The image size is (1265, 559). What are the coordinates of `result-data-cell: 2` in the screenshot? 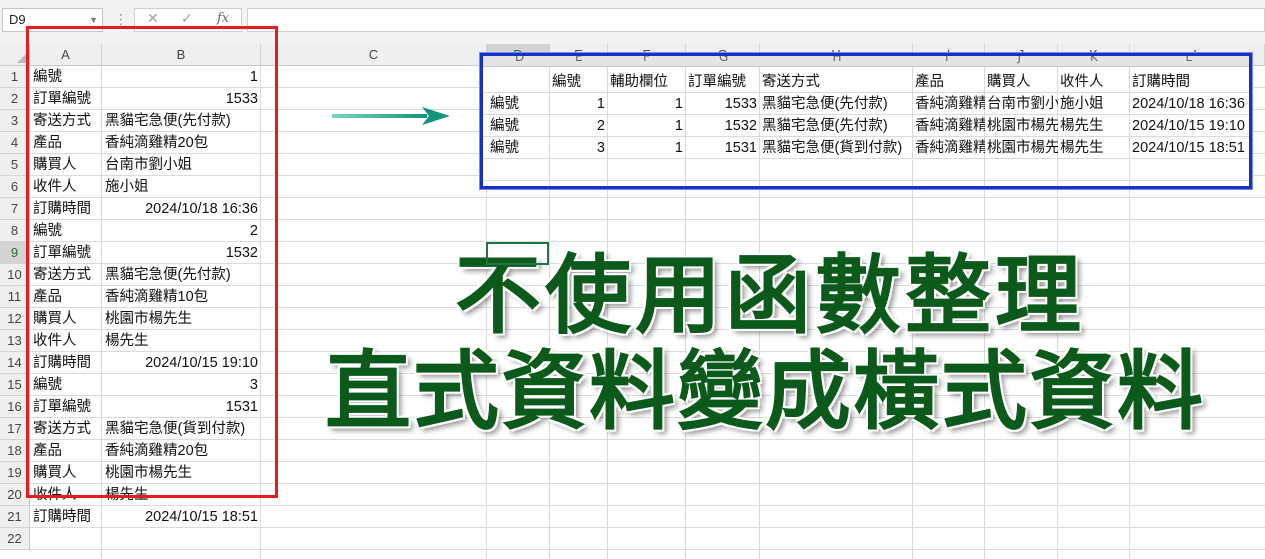 It's located at (600, 126).